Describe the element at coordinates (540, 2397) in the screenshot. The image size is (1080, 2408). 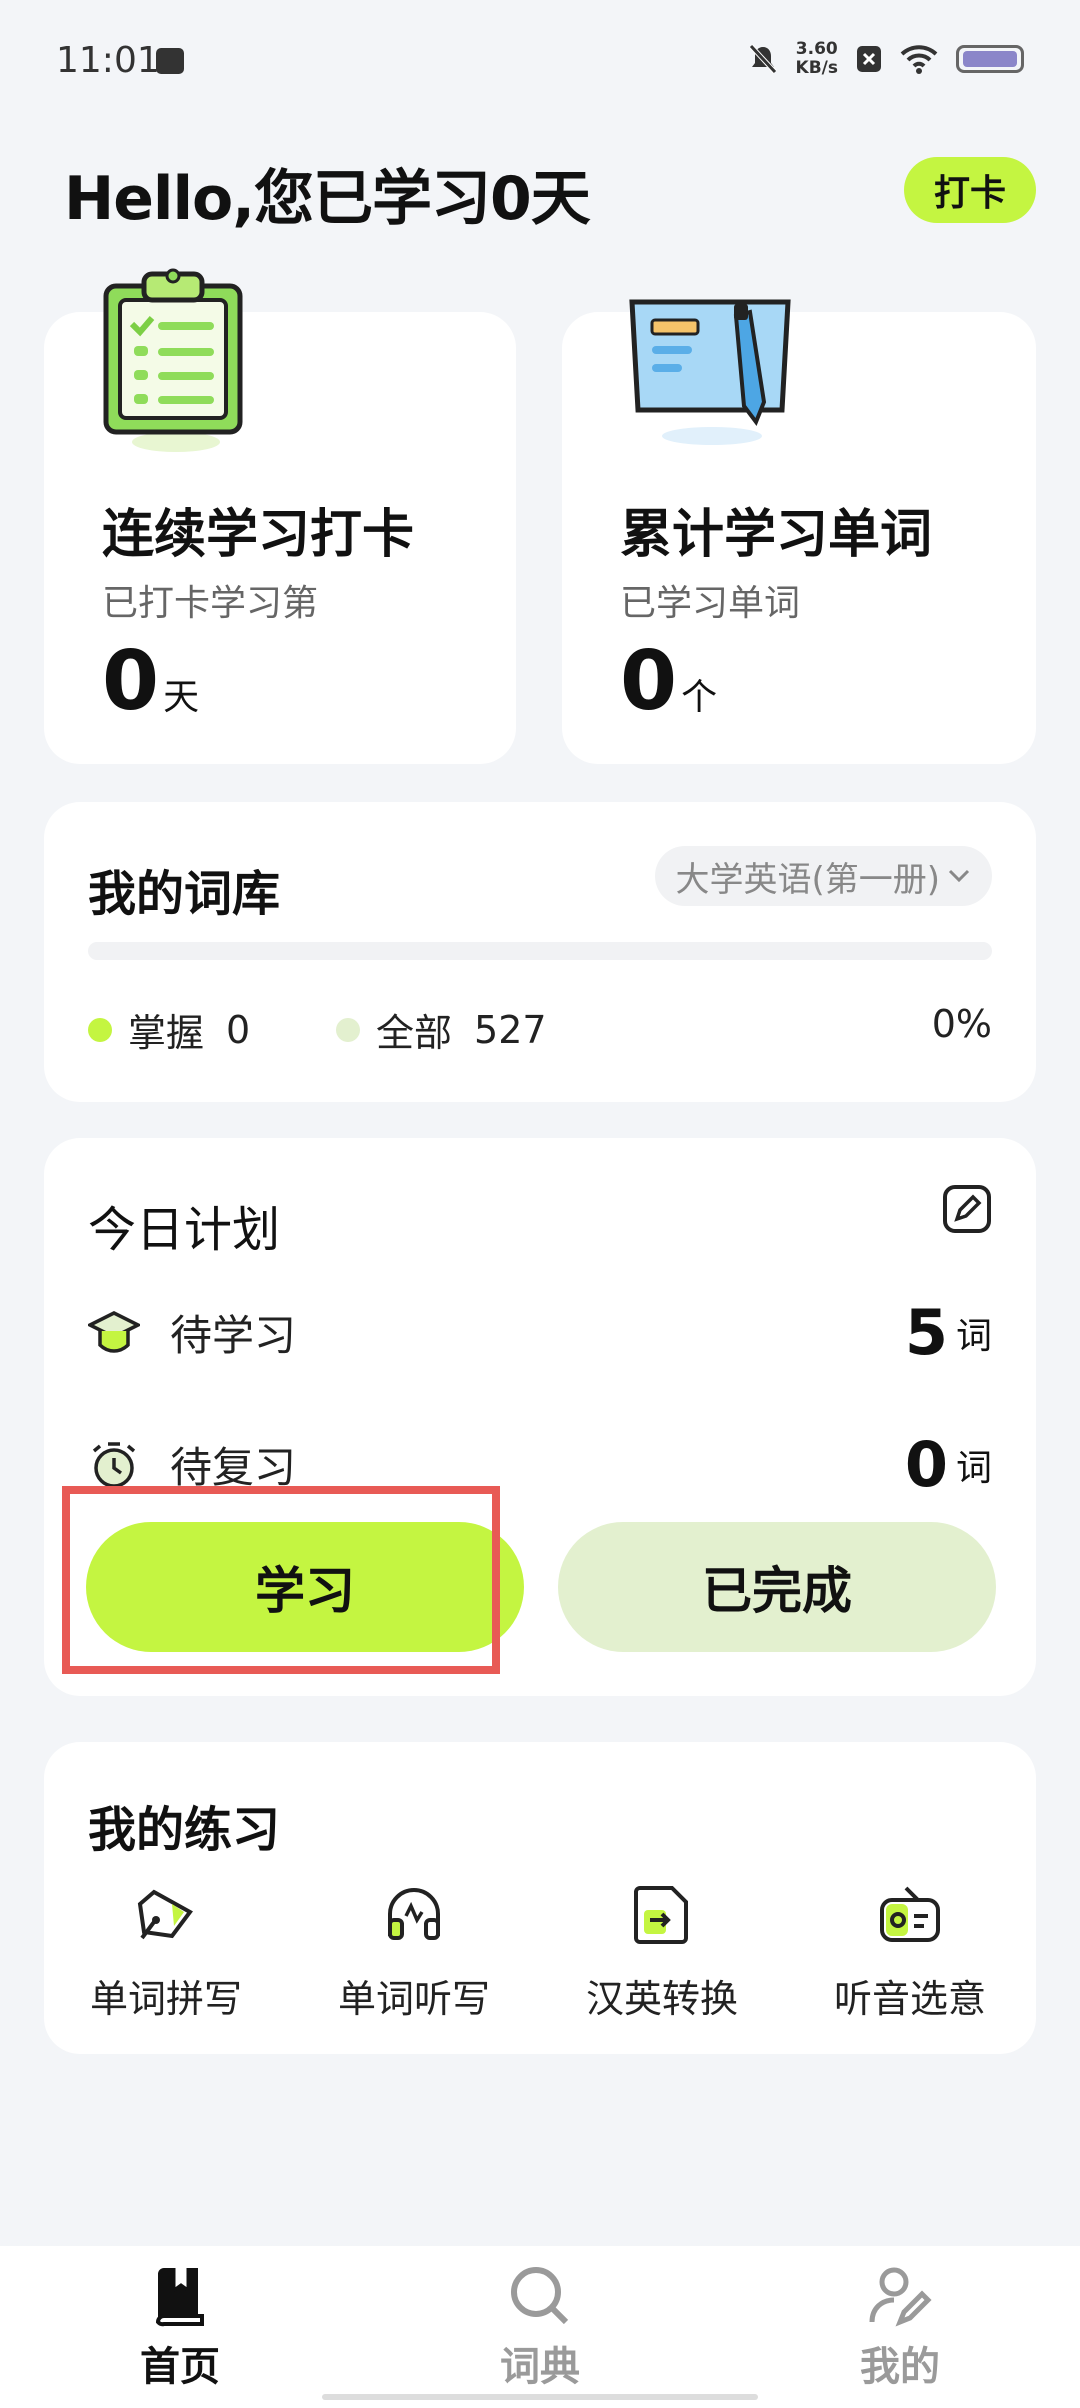
I see `home-indicator` at that location.